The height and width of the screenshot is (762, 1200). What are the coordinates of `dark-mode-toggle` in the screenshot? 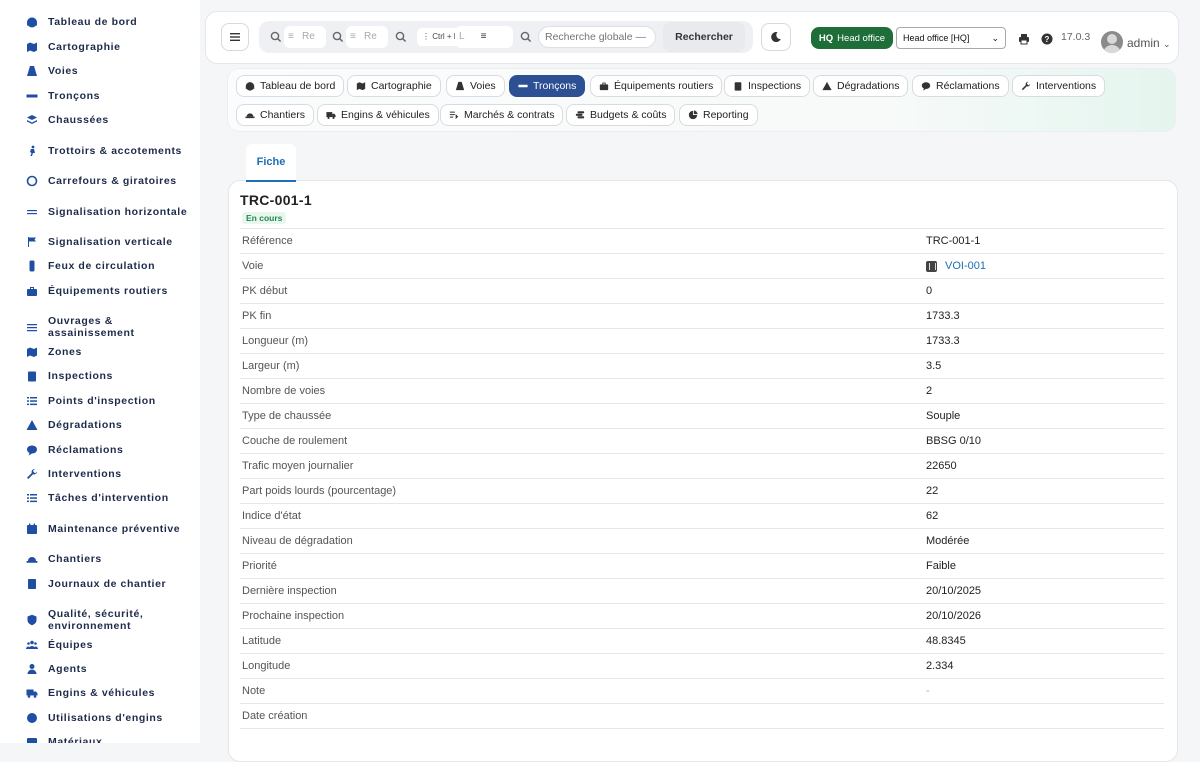 It's located at (776, 37).